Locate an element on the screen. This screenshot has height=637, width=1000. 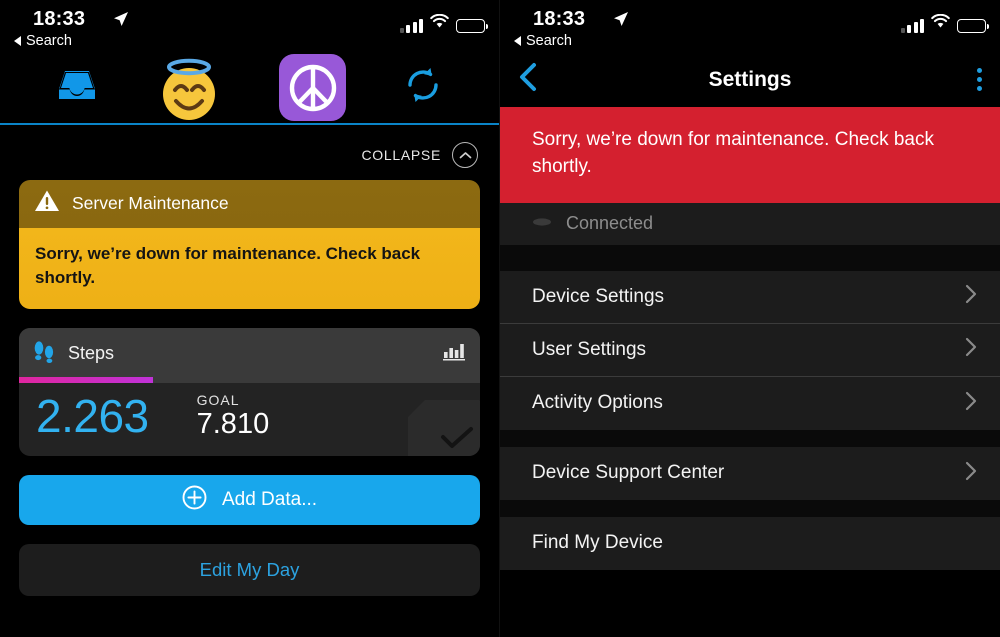
steps-card-body: 2.263 GOAL 7.810 is located at coordinates (249, 420).